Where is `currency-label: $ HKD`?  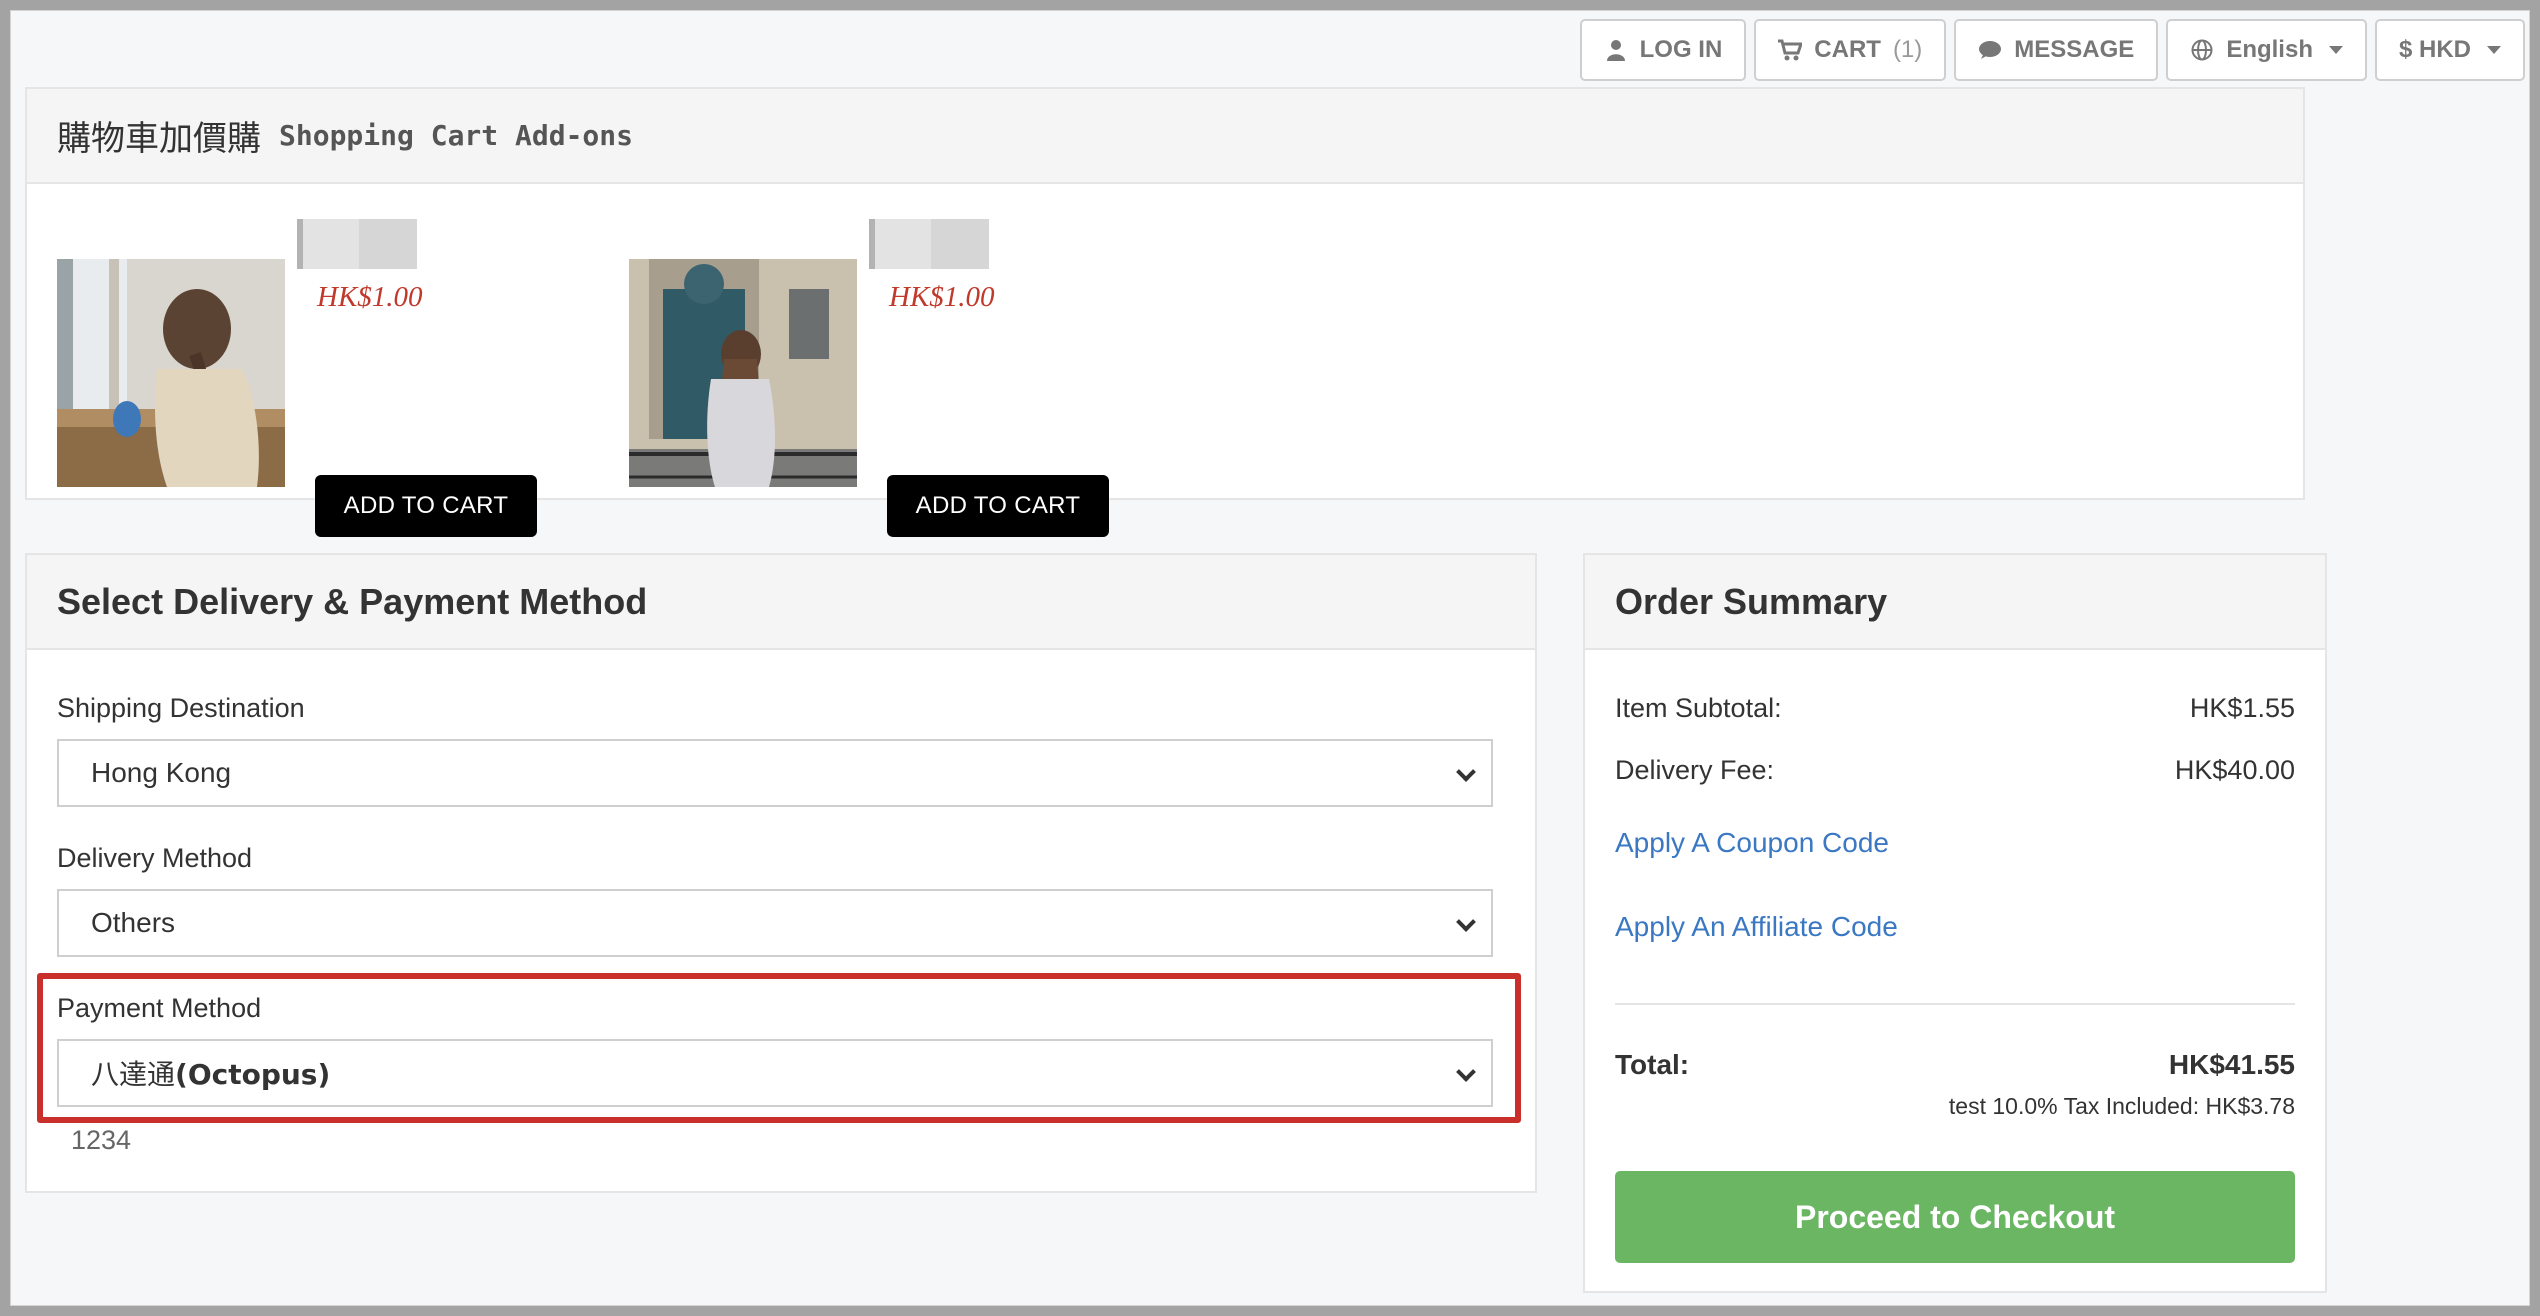
currency-label: $ HKD is located at coordinates (2434, 49).